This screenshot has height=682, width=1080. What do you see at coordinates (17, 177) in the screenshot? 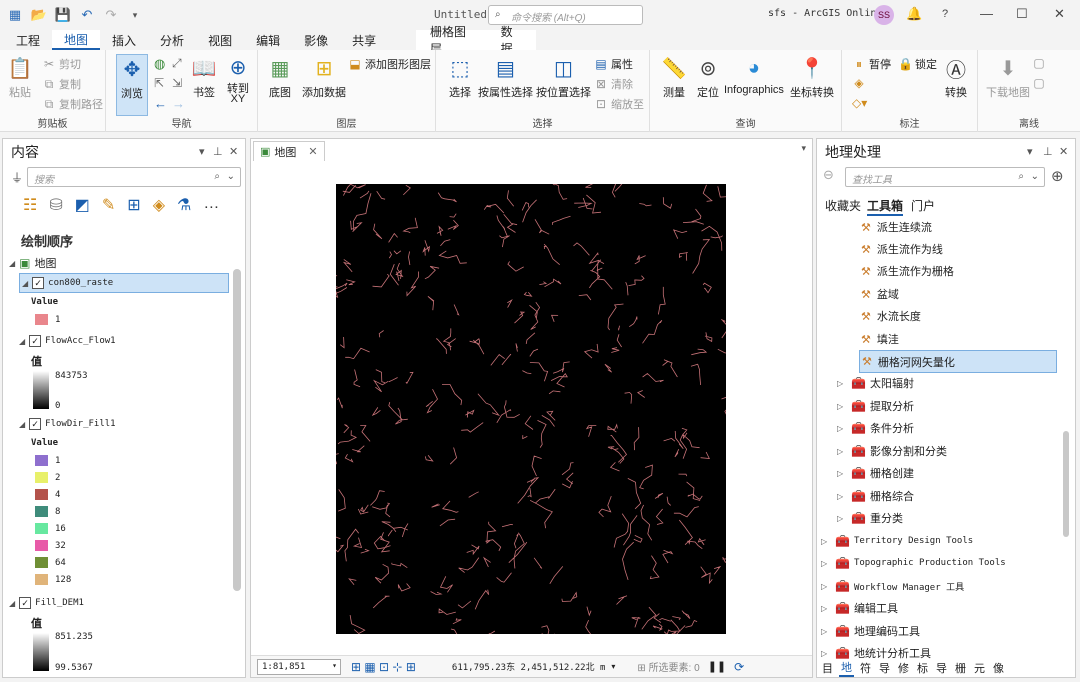
I see `filter-icon: ⏚` at bounding box center [17, 177].